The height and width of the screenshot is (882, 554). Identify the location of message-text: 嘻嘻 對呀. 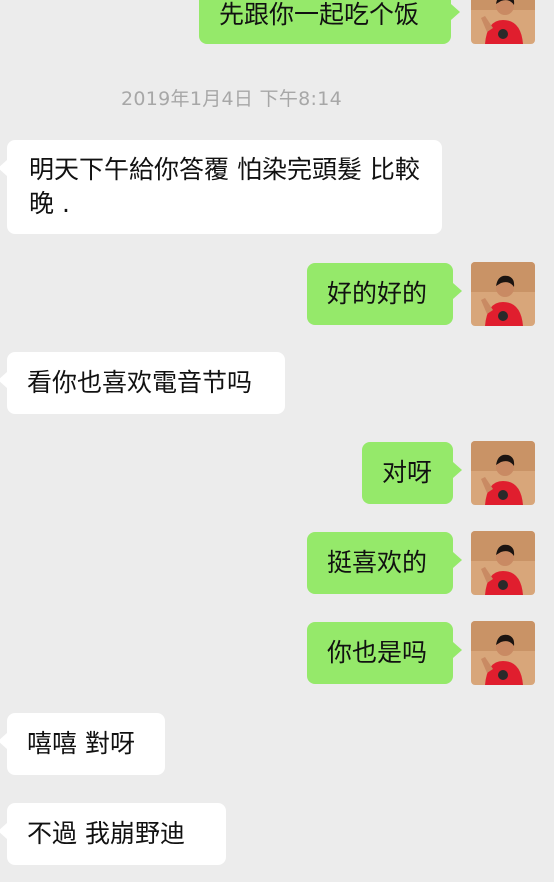
(81, 743).